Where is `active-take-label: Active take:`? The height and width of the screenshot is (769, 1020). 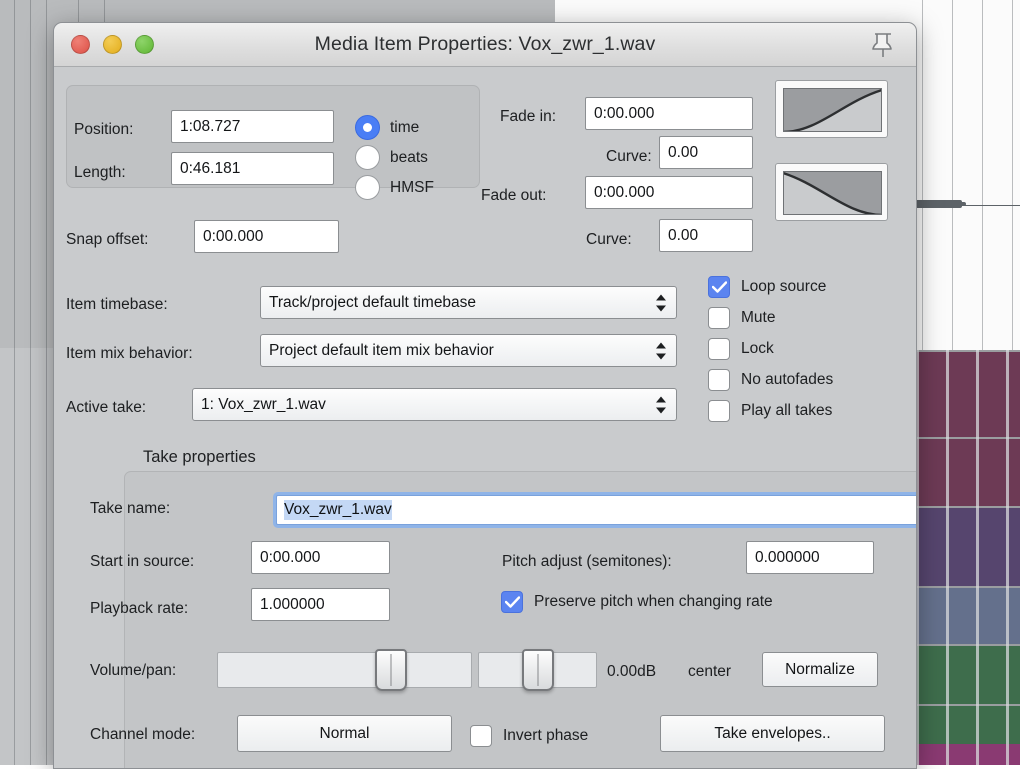 active-take-label: Active take: is located at coordinates (106, 407).